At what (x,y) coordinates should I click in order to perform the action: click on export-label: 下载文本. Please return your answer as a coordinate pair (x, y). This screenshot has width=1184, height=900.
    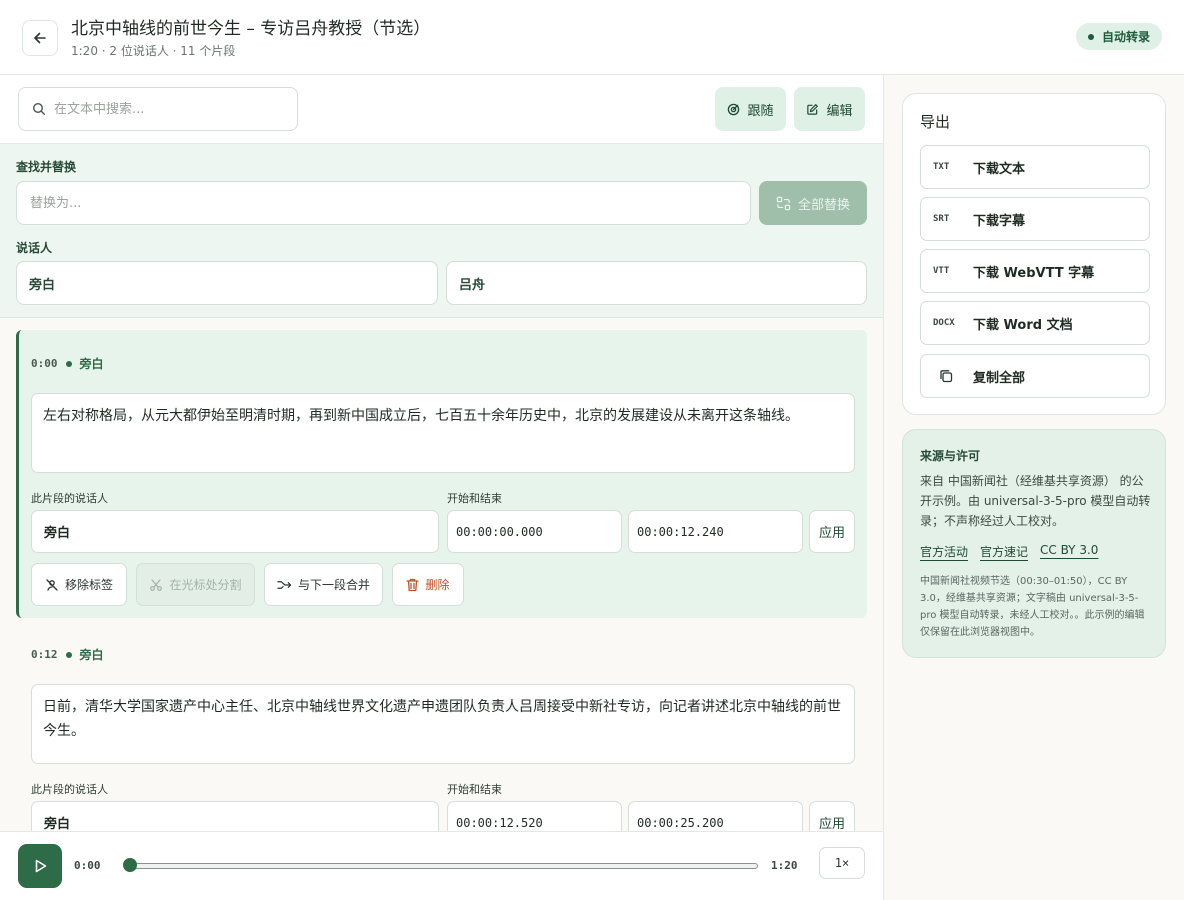
    Looking at the image, I should click on (999, 169).